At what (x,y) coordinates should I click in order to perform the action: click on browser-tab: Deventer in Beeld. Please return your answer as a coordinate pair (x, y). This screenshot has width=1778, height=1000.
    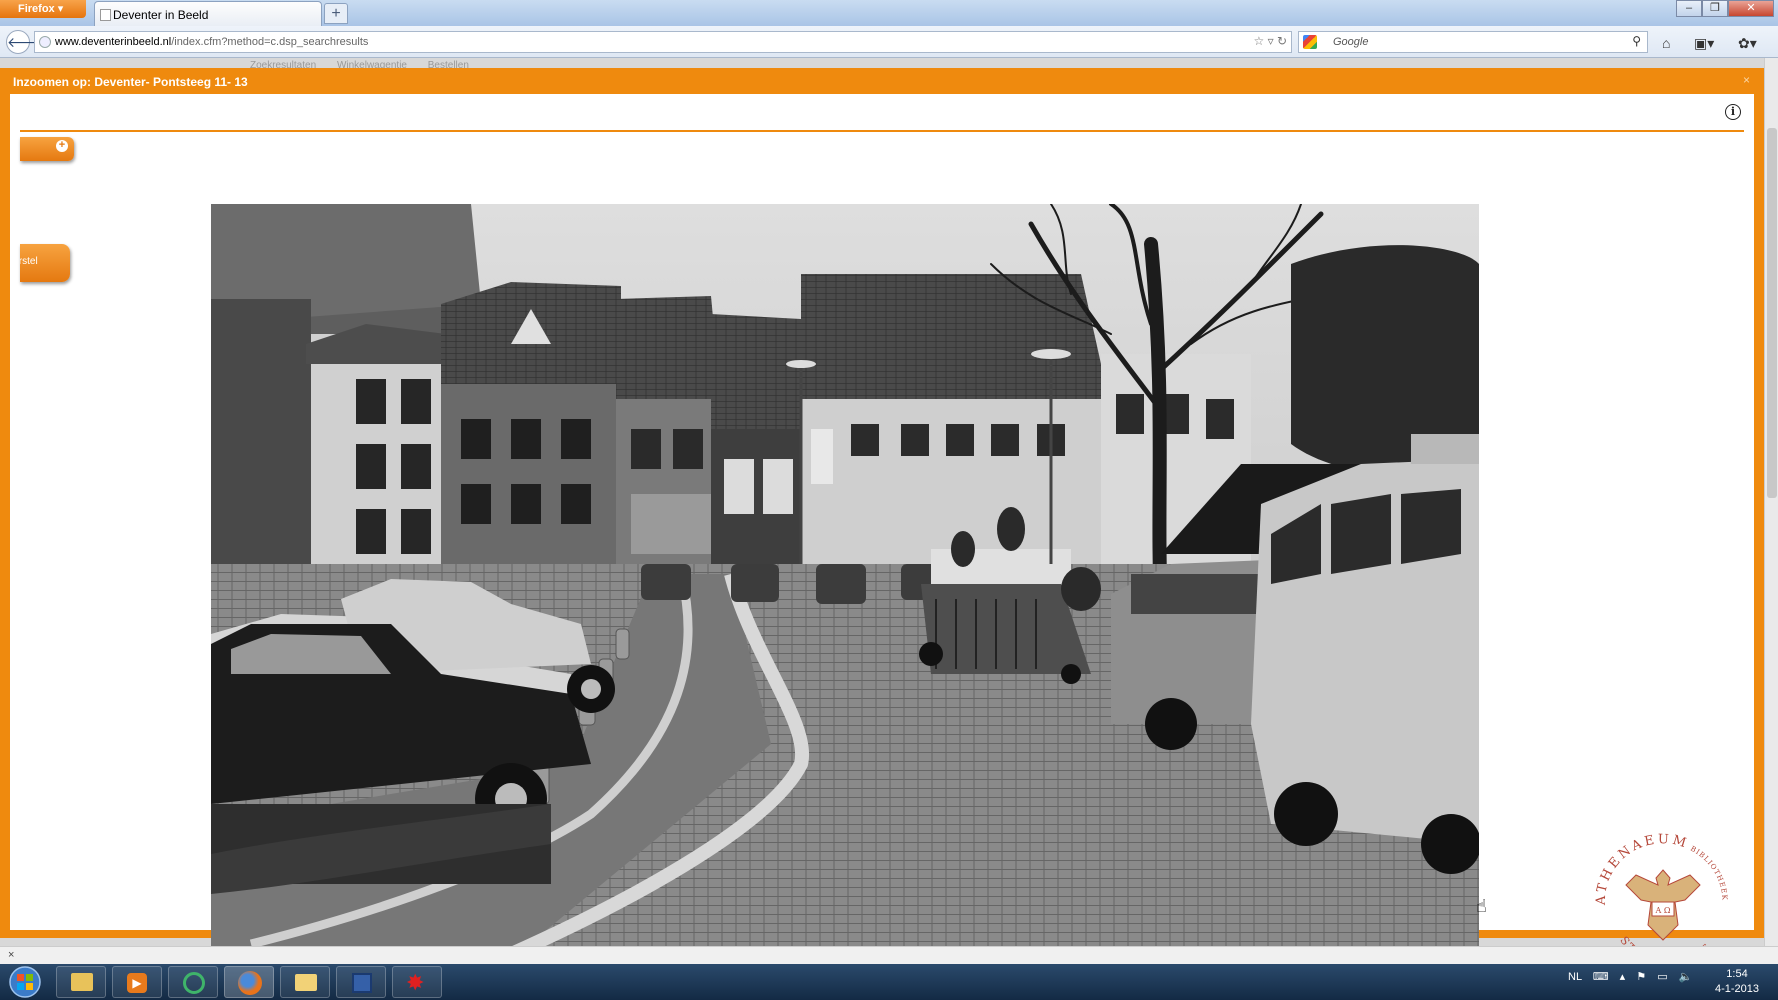
    Looking at the image, I should click on (208, 13).